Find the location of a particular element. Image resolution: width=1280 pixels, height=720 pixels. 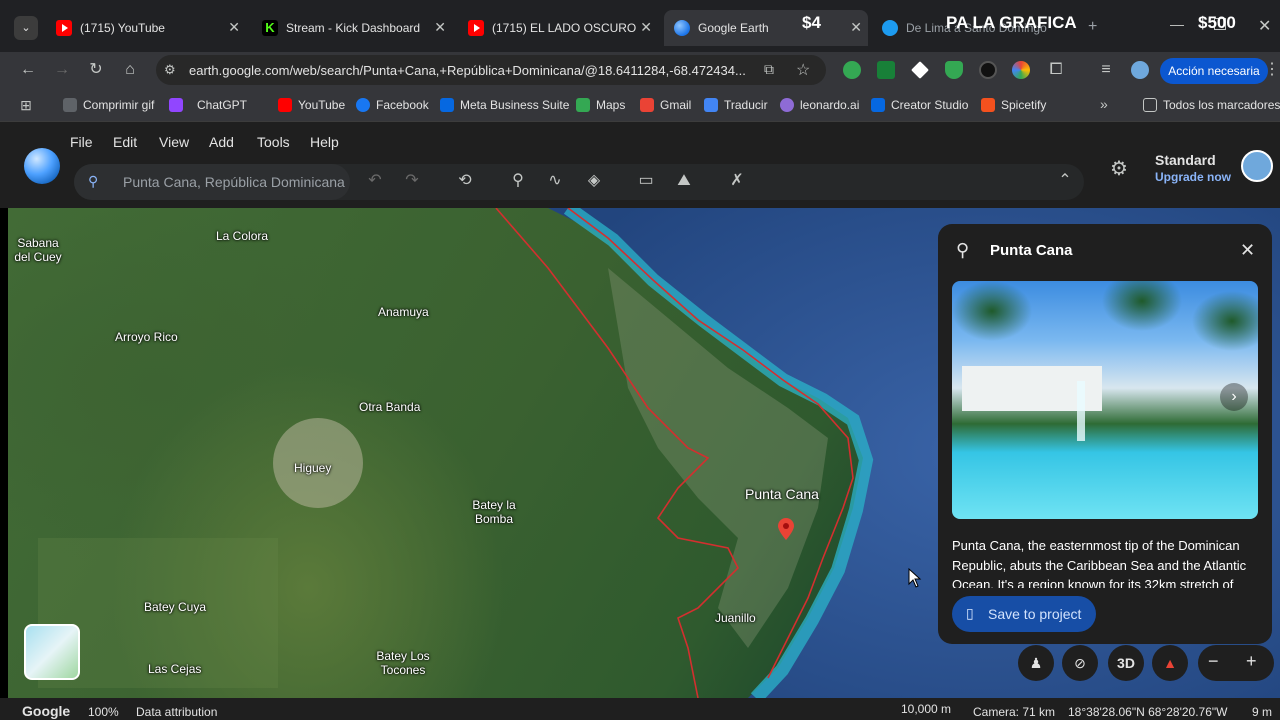

install-app-icon: ⧉ is located at coordinates (769, 69).